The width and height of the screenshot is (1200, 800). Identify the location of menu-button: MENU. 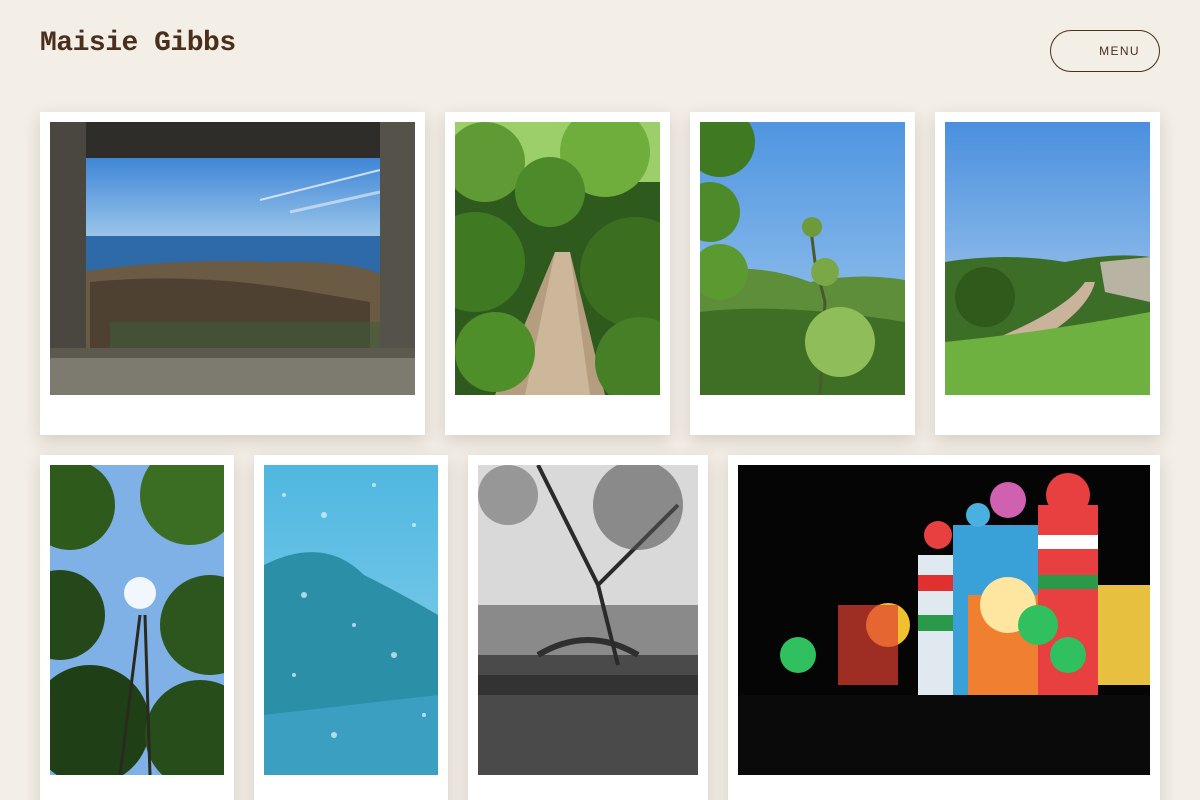
(1105, 51).